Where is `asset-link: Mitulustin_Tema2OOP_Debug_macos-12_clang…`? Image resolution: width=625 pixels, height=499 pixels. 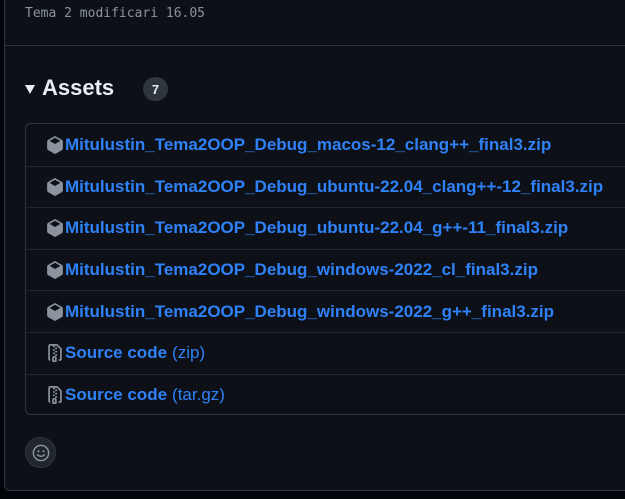 asset-link: Mitulustin_Tema2OOP_Debug_macos-12_clang… is located at coordinates (308, 145).